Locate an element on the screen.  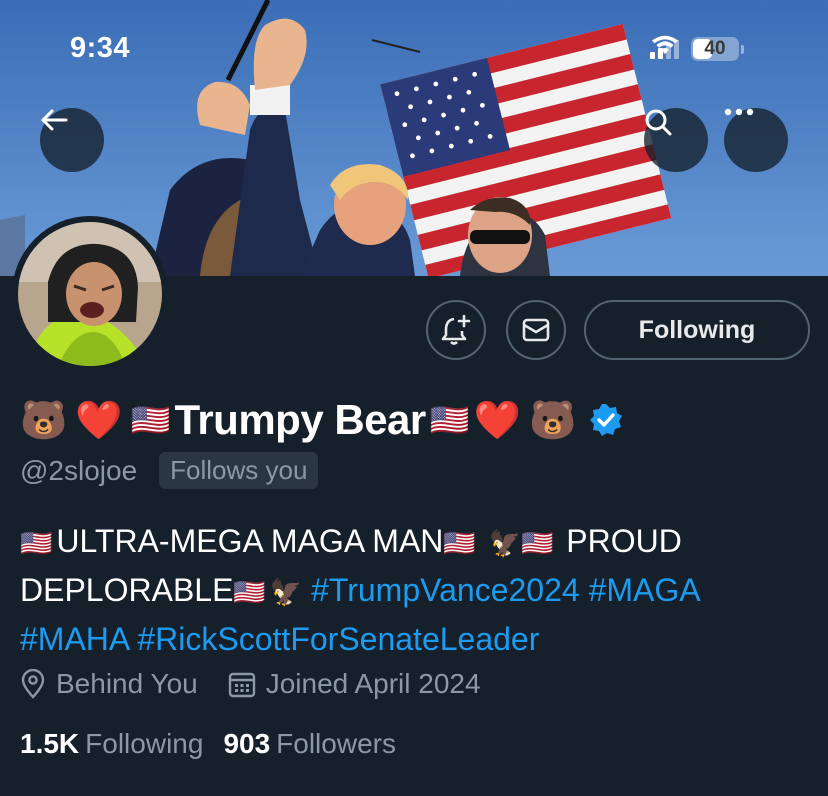
follow-stats: 1.5K Following 903 Followers is located at coordinates (208, 744).